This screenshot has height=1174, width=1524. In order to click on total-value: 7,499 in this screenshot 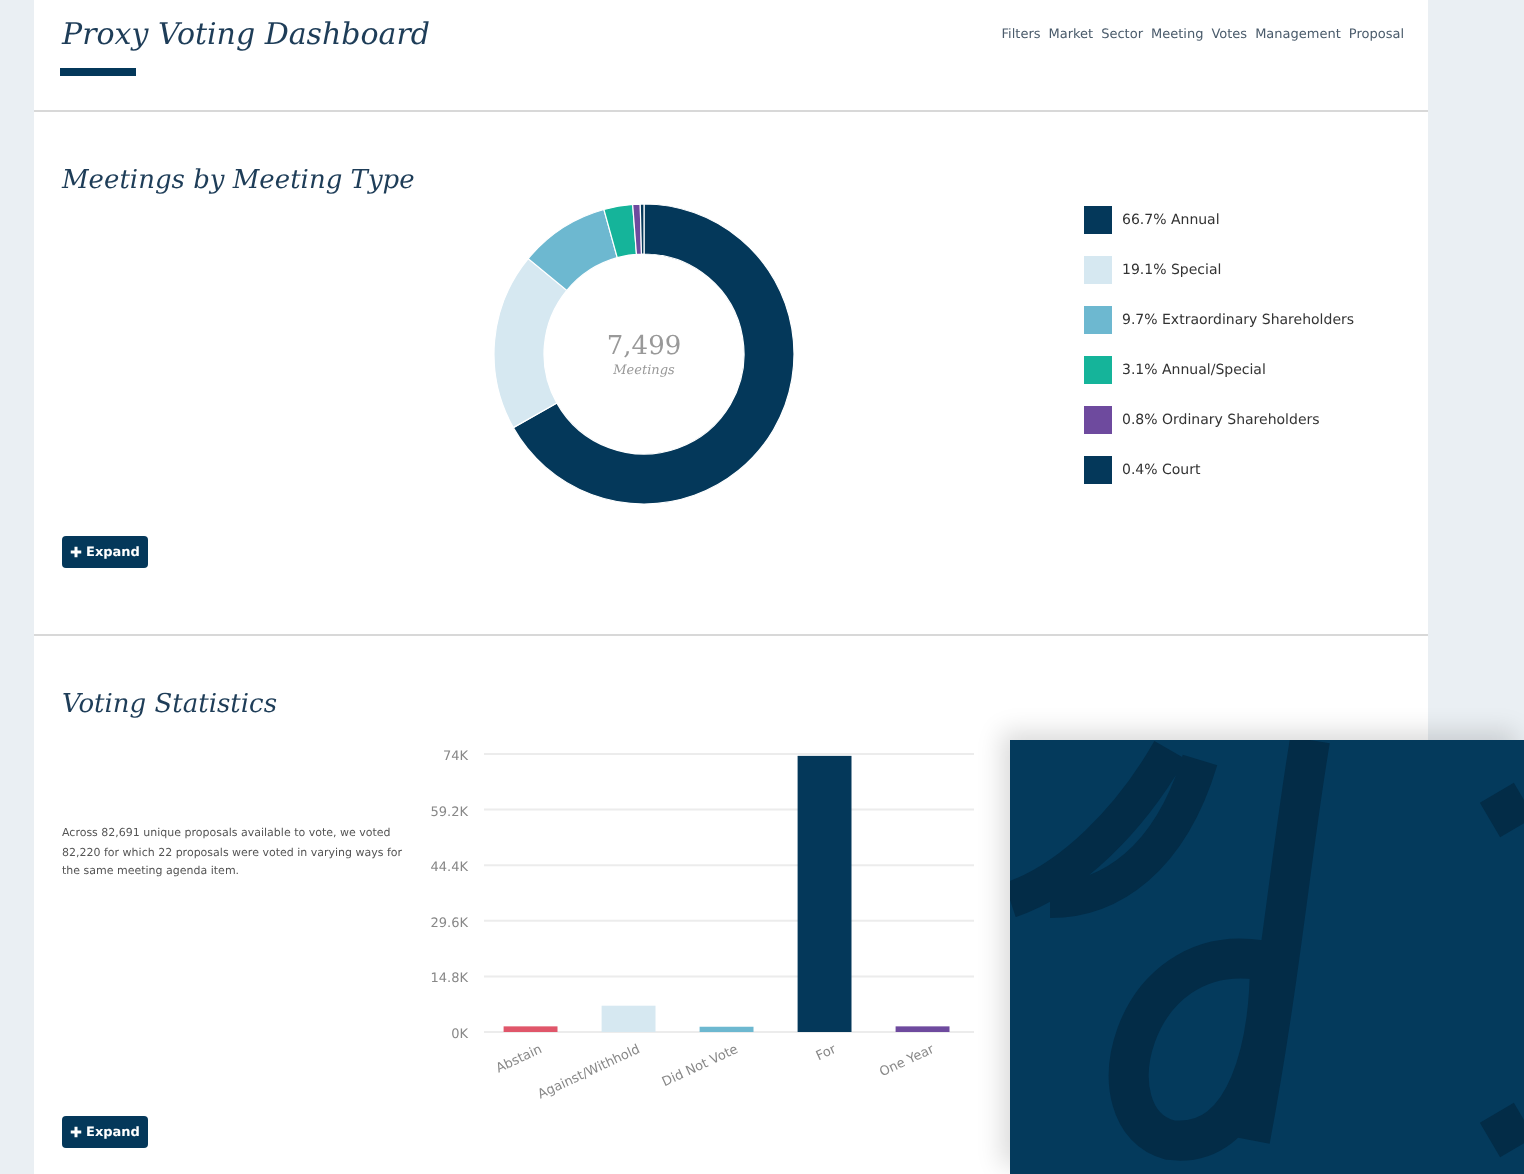, I will do `click(644, 346)`.